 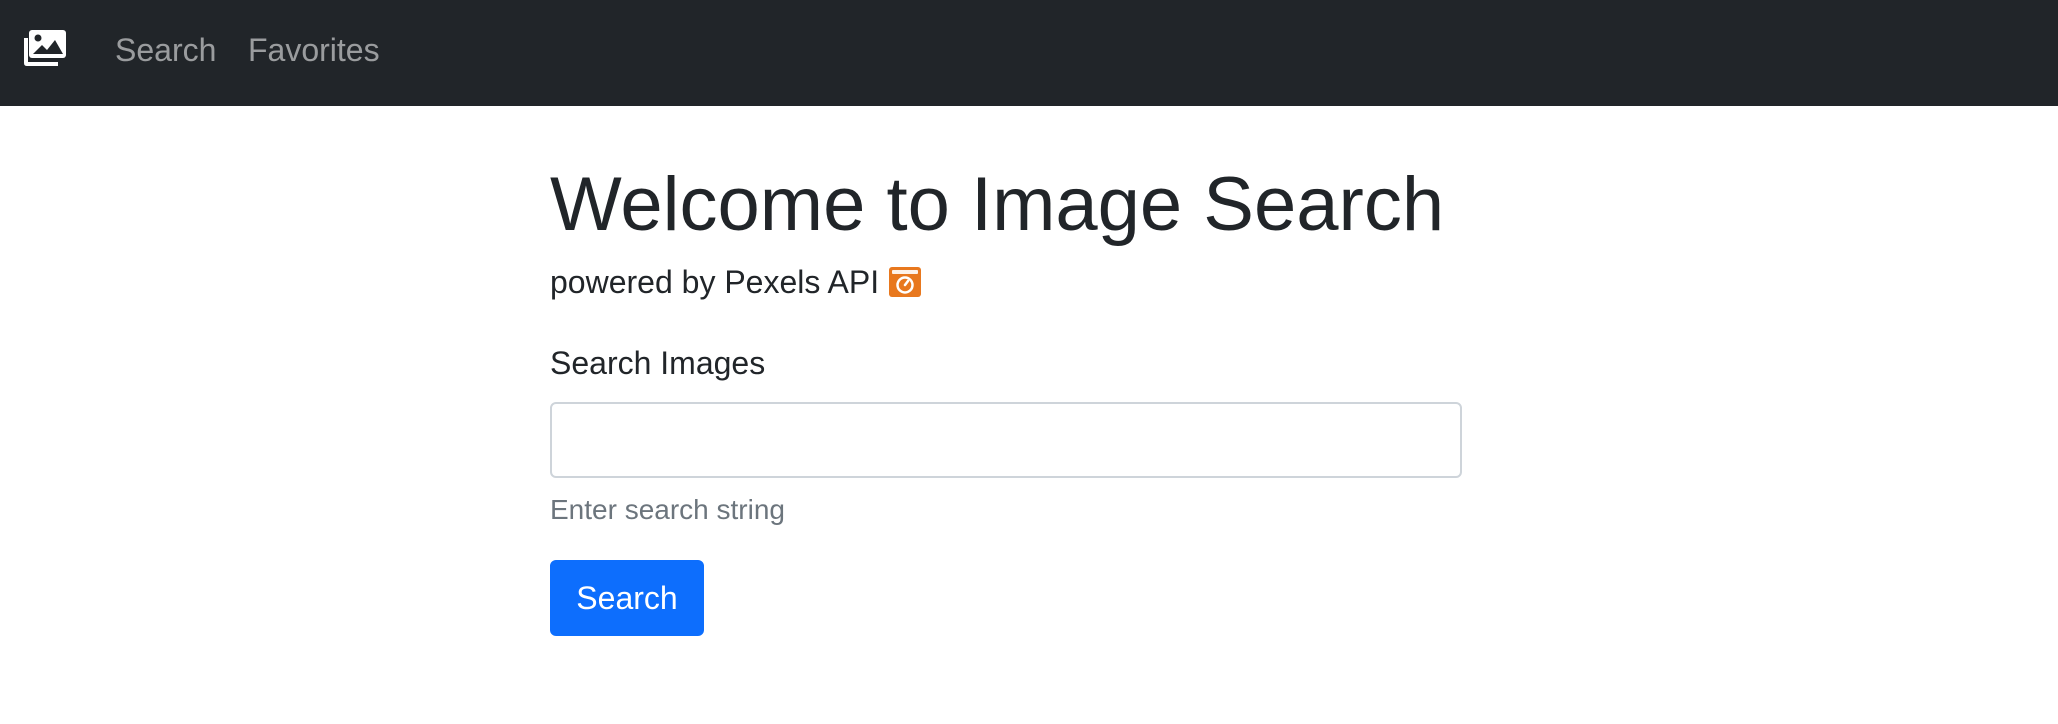 I want to click on images-icon, so click(x=44, y=48).